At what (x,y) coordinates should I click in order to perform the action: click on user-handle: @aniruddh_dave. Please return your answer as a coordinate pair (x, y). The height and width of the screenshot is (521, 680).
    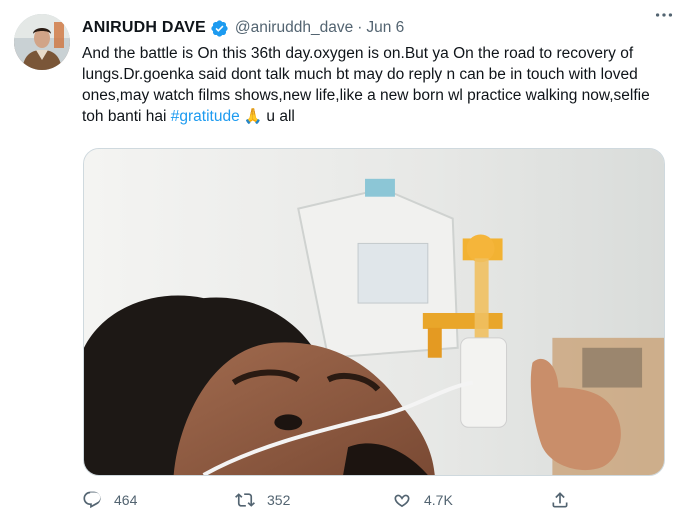
    Looking at the image, I should click on (294, 28).